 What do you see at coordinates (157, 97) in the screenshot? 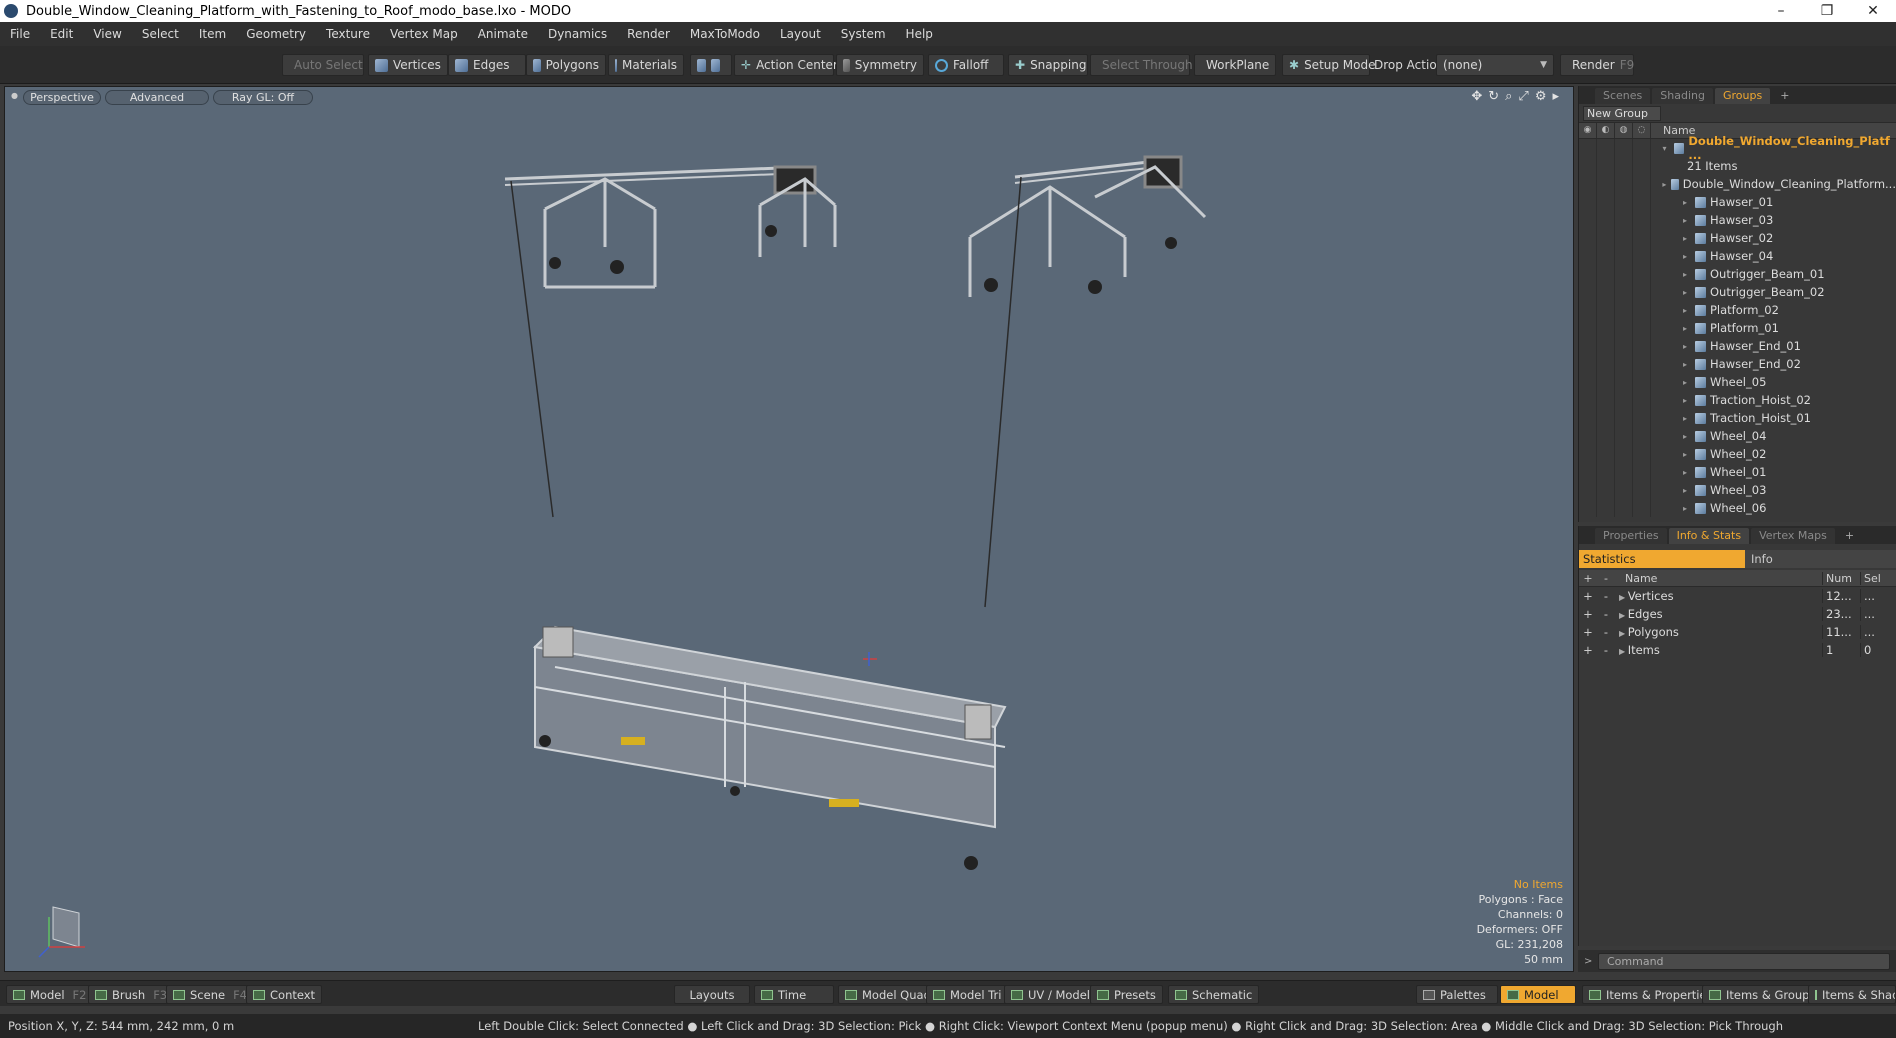
I see `advanced-button: Advanced` at bounding box center [157, 97].